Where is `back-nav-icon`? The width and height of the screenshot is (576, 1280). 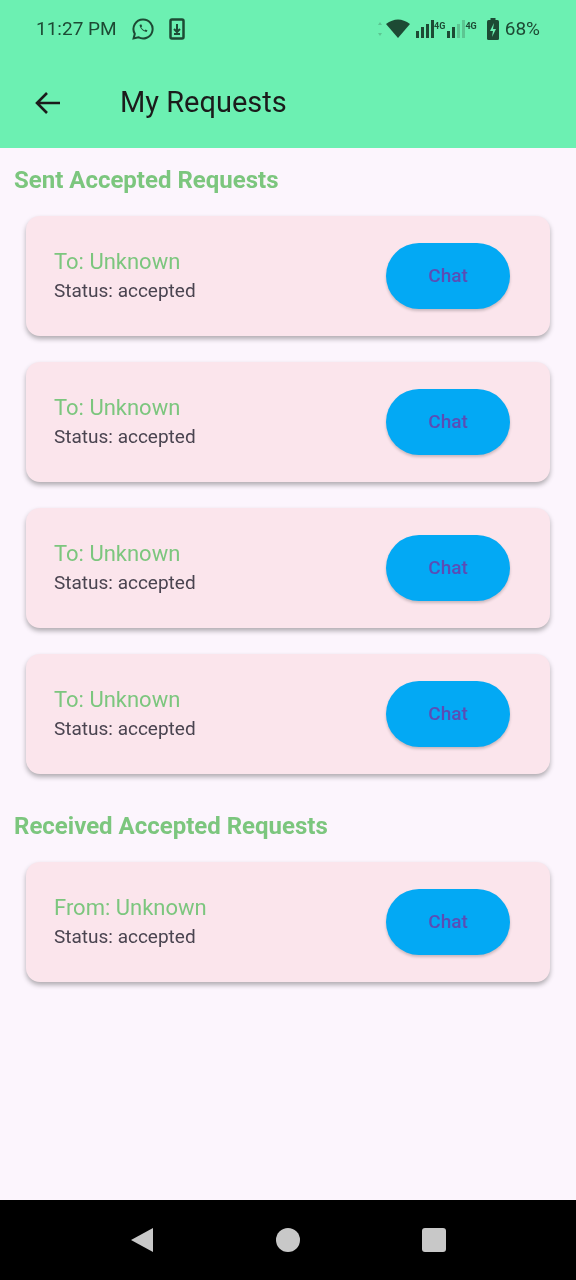 back-nav-icon is located at coordinates (142, 1240).